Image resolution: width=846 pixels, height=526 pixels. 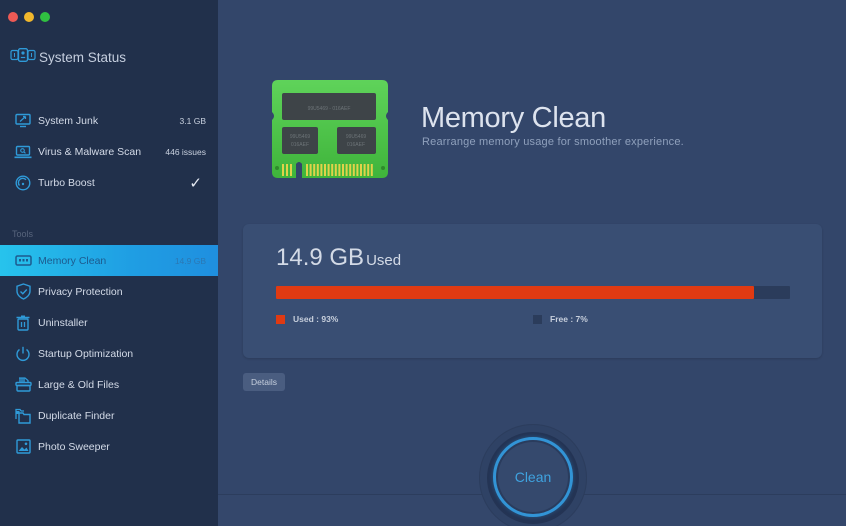 What do you see at coordinates (185, 151) in the screenshot?
I see `virus-issues-count: 446 issues` at bounding box center [185, 151].